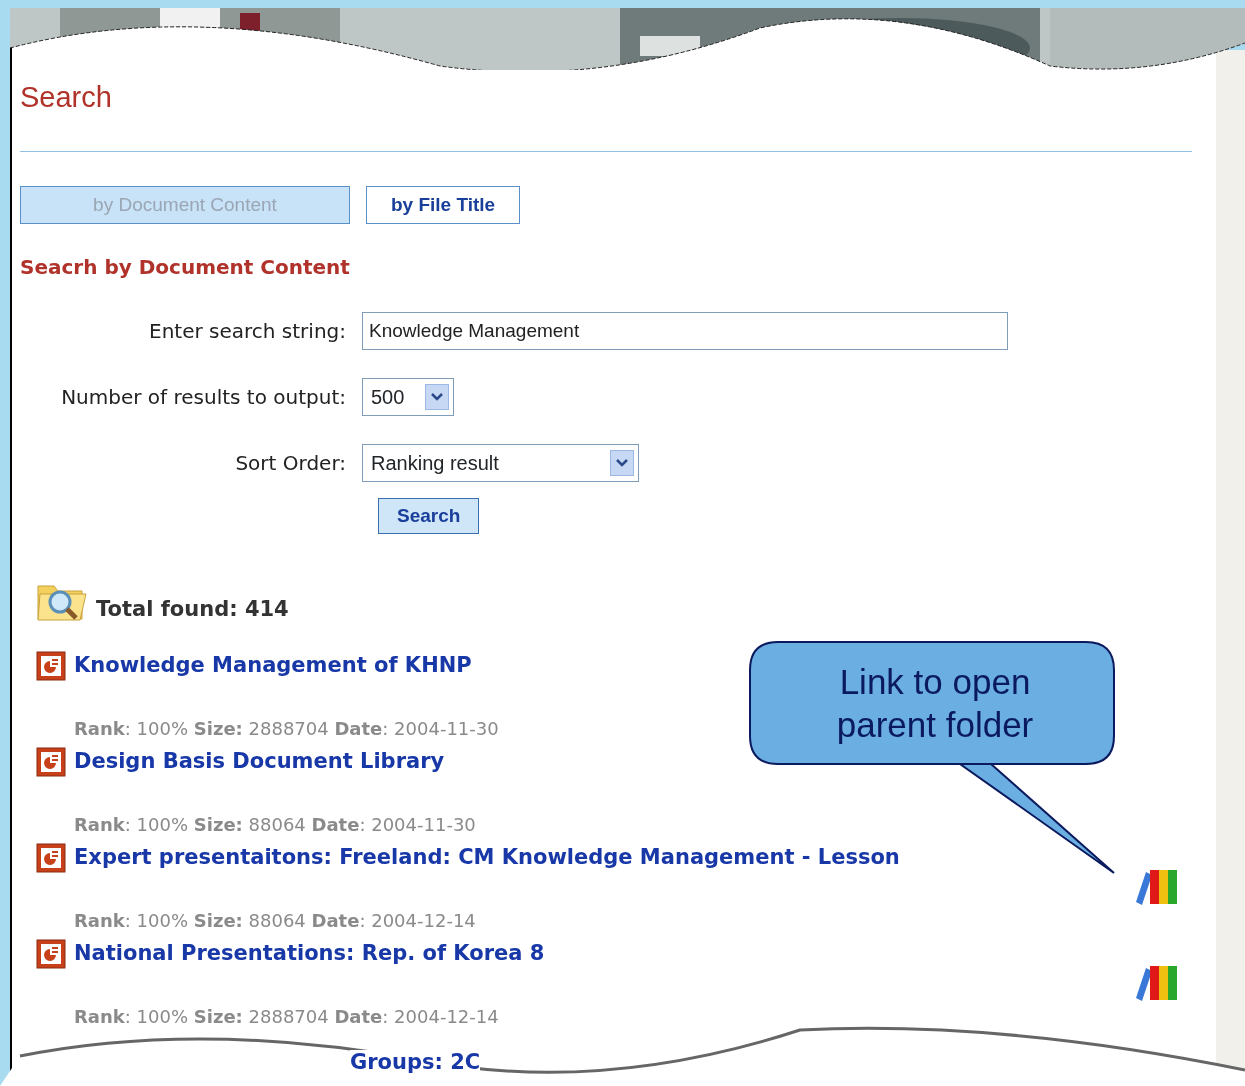 This screenshot has height=1086, width=1245. What do you see at coordinates (935, 703) in the screenshot?
I see `callout-text: Link to open parent folder` at bounding box center [935, 703].